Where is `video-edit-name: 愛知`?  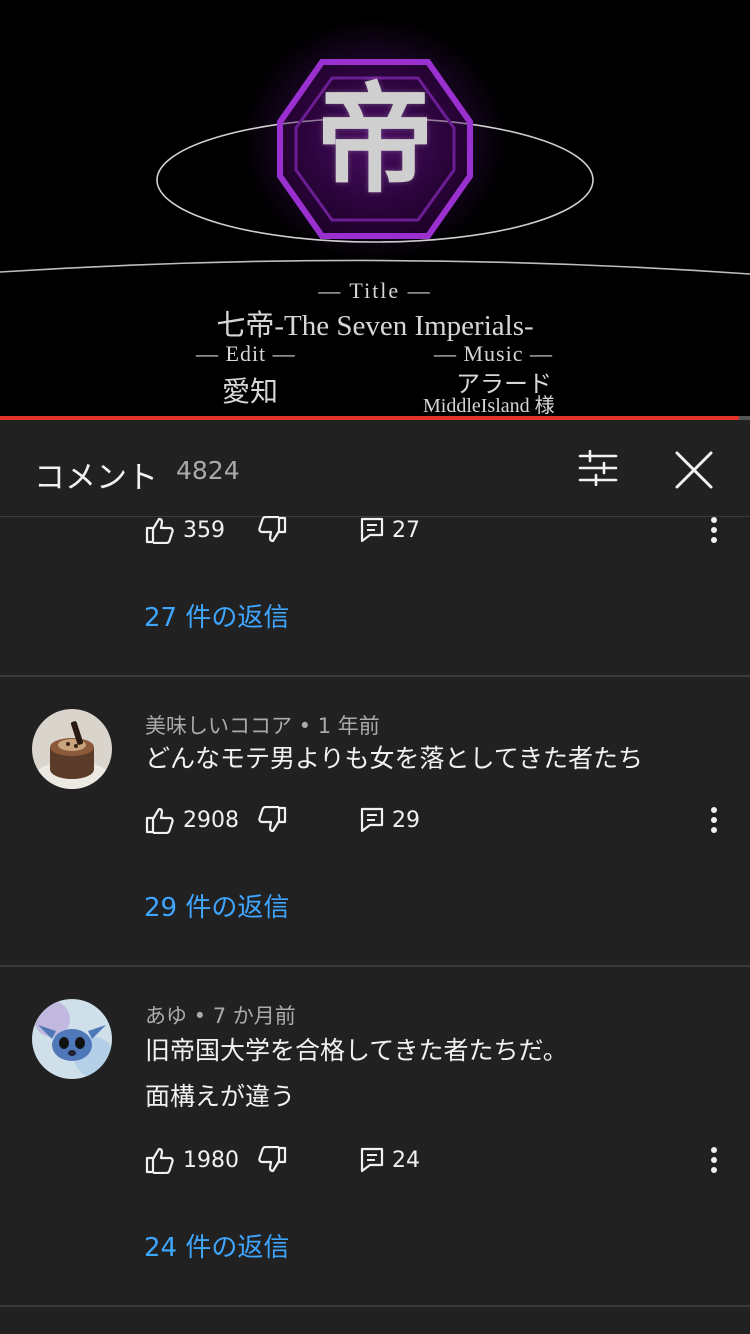 video-edit-name: 愛知 is located at coordinates (250, 392).